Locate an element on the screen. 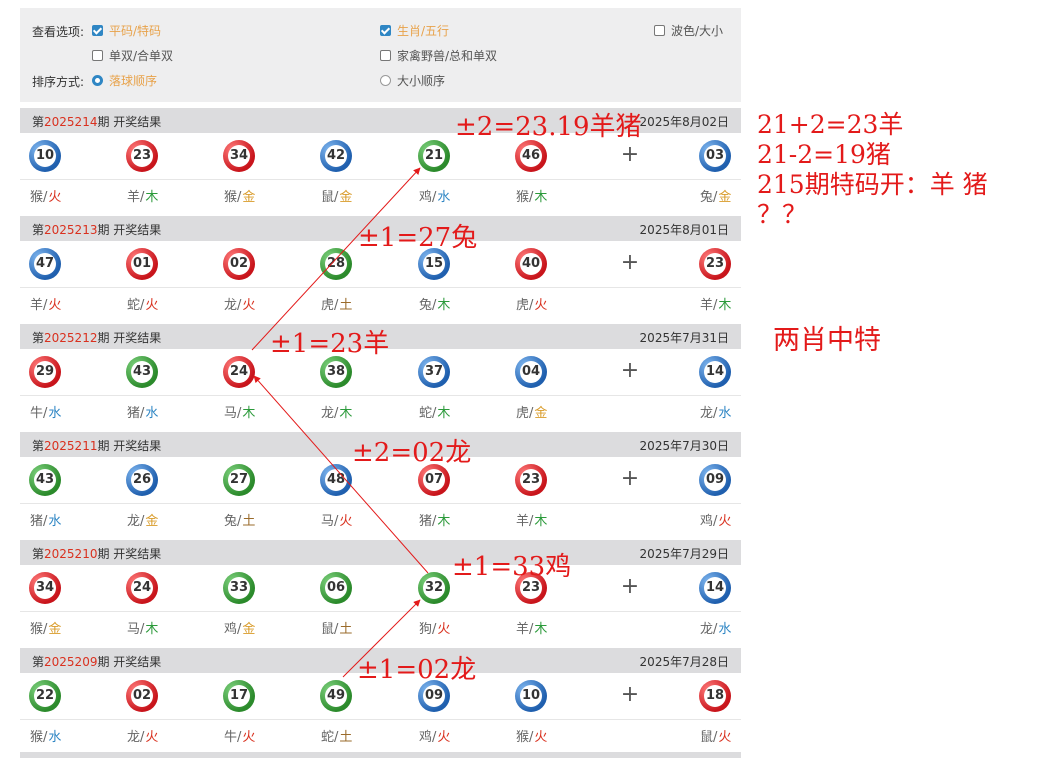 Image resolution: width=1057 pixels, height=758 pixels. zodiac-row: 牛/水 猪/水 马/木 龙/木 蛇/木 虎/金 龙/水 is located at coordinates (380, 414).